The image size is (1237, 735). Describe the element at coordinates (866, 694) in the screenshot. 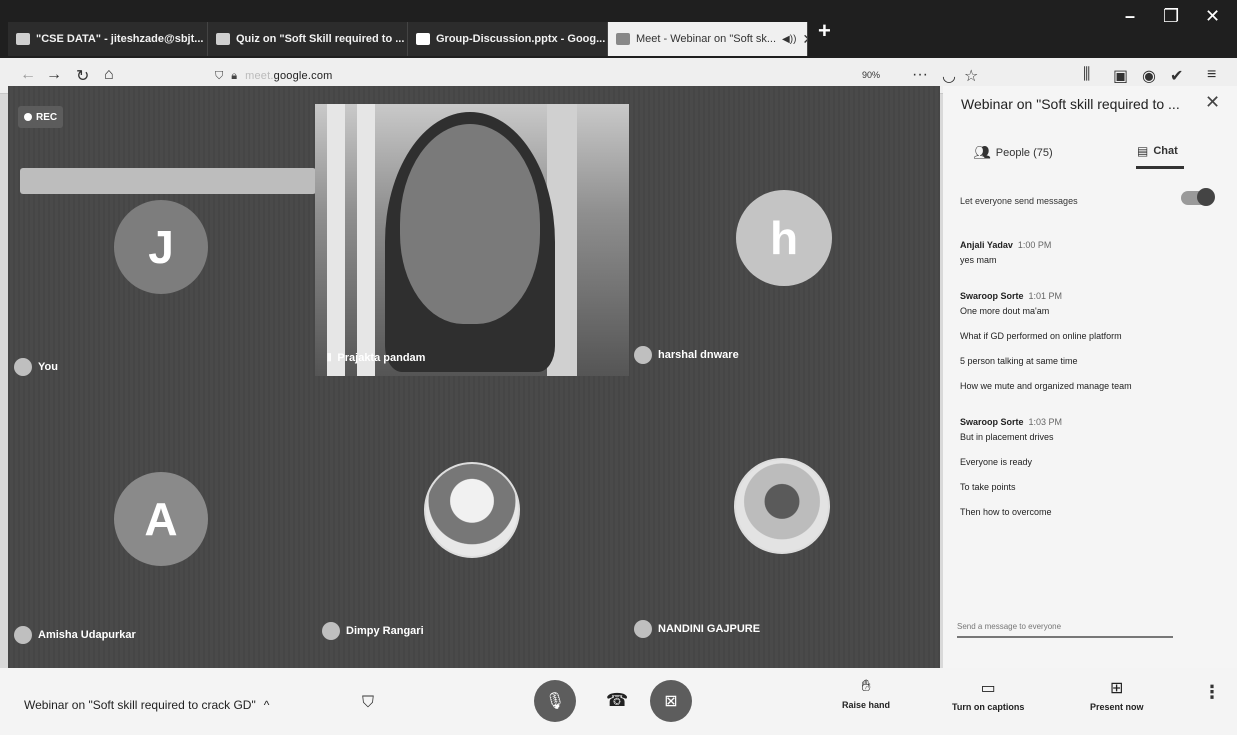

I see `raise-hand-button: ✋︎ Raise hand` at that location.